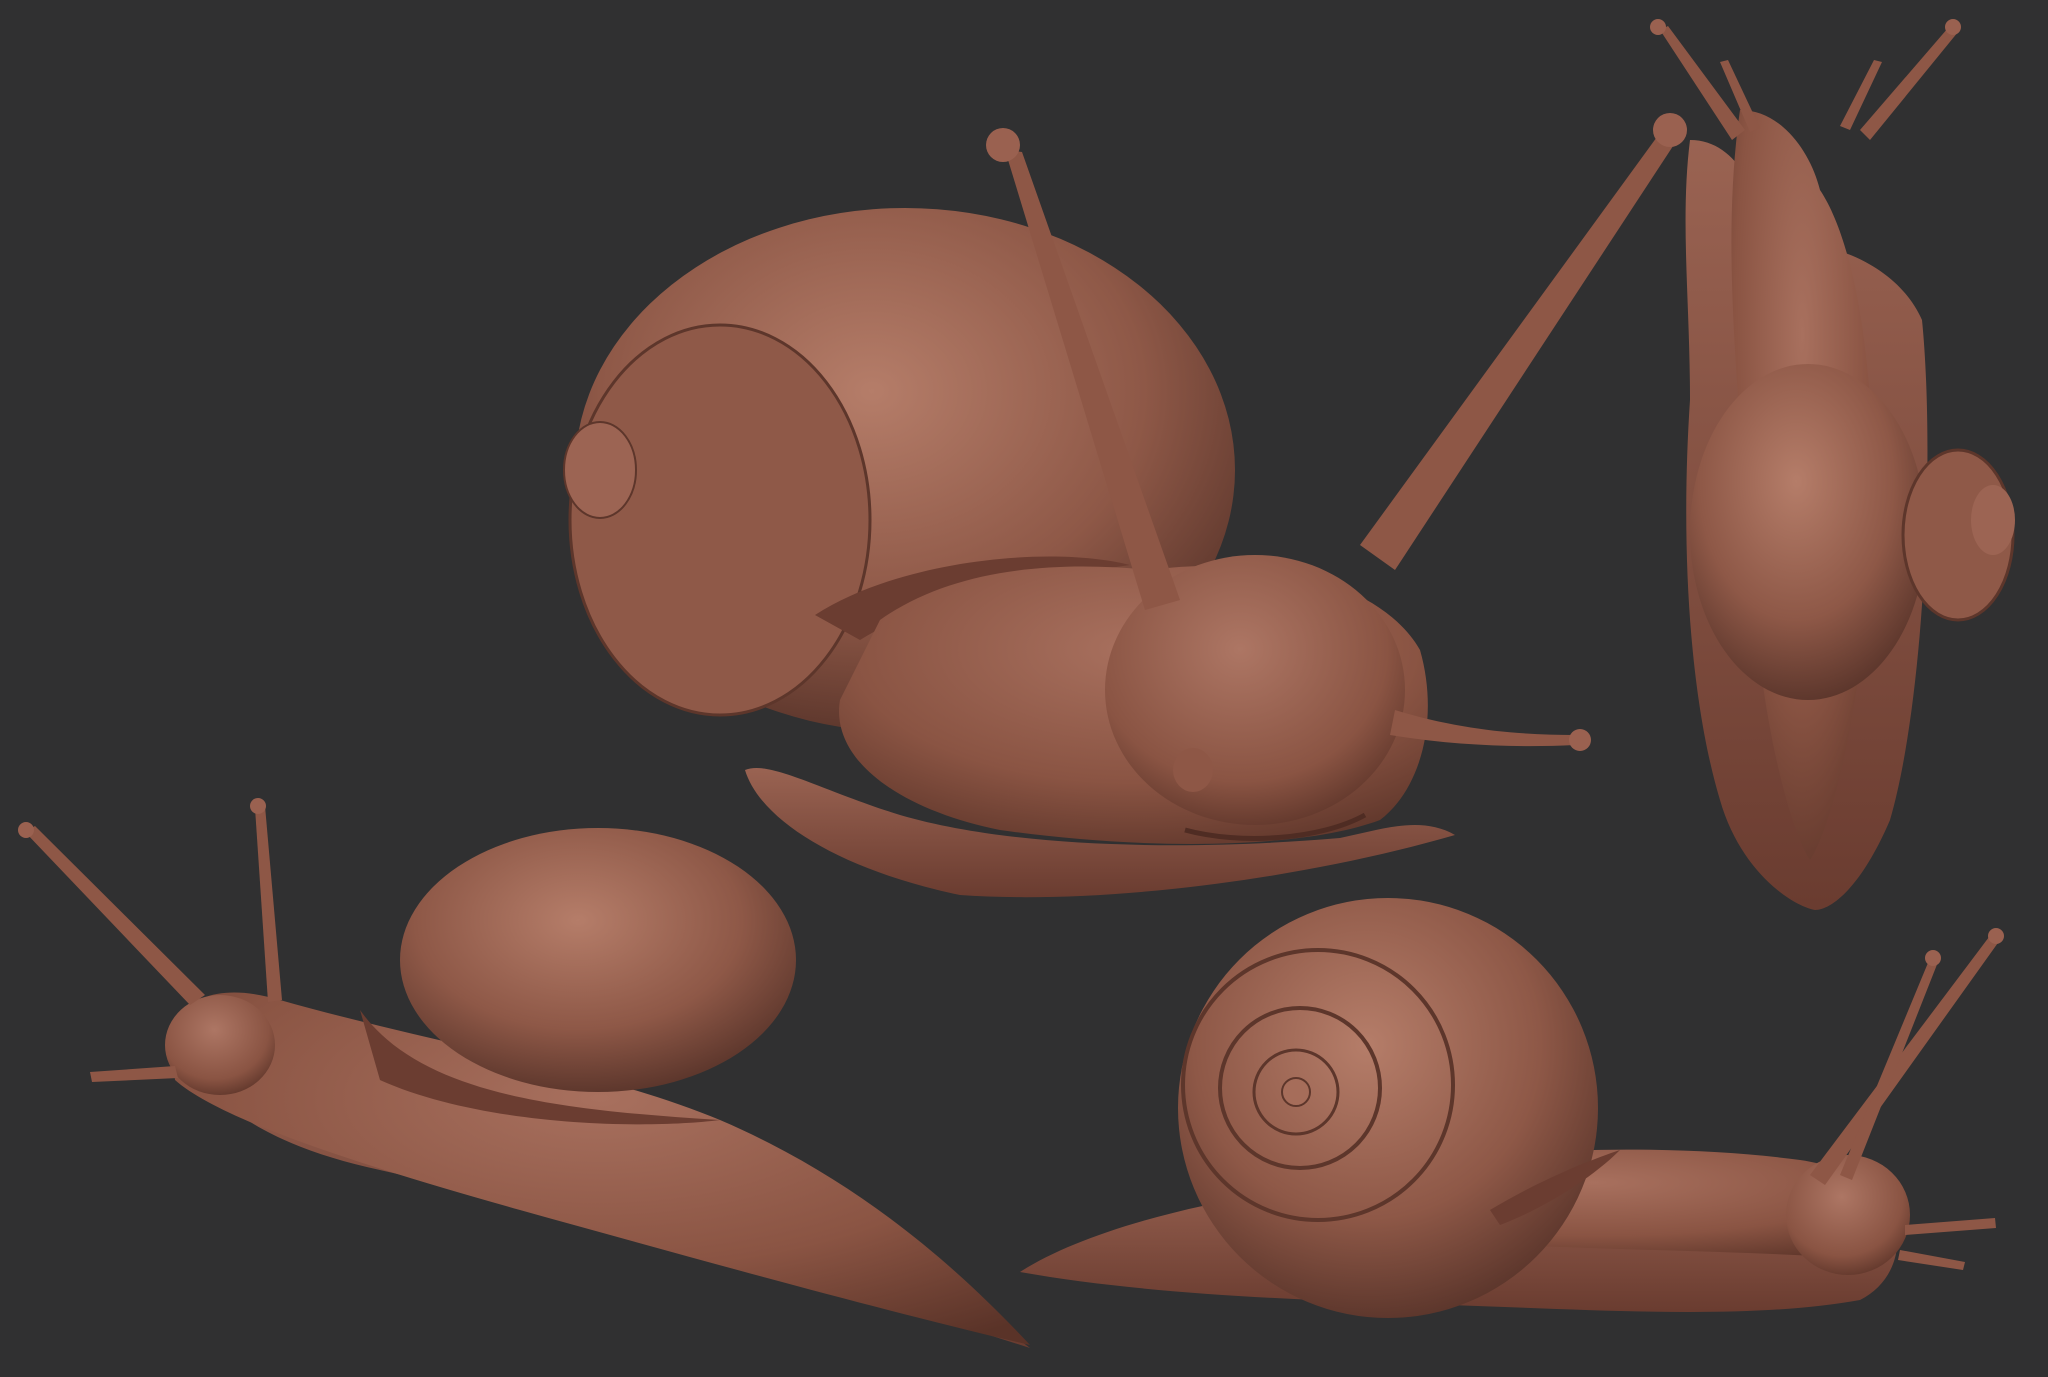  What do you see at coordinates (1933, 958) in the screenshot?
I see `right-eye-stalk-2-tip` at bounding box center [1933, 958].